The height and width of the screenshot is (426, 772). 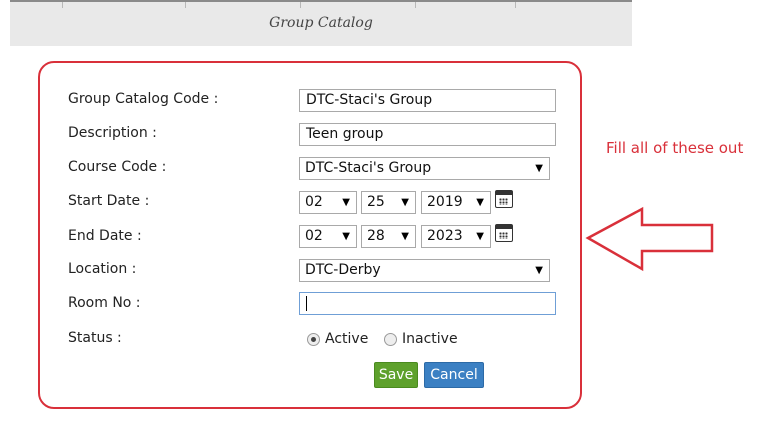 I want to click on location-value: DTC-Derby, so click(x=343, y=270).